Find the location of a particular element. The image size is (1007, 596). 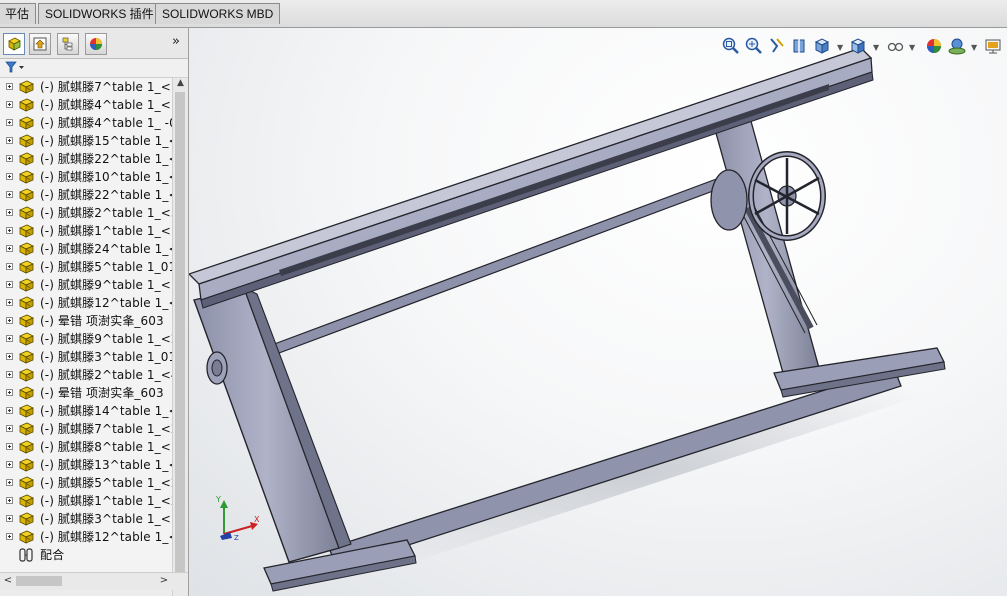

tree-item-component: (-) 腻蜞滕7^table 1_<1 is located at coordinates (86, 87).